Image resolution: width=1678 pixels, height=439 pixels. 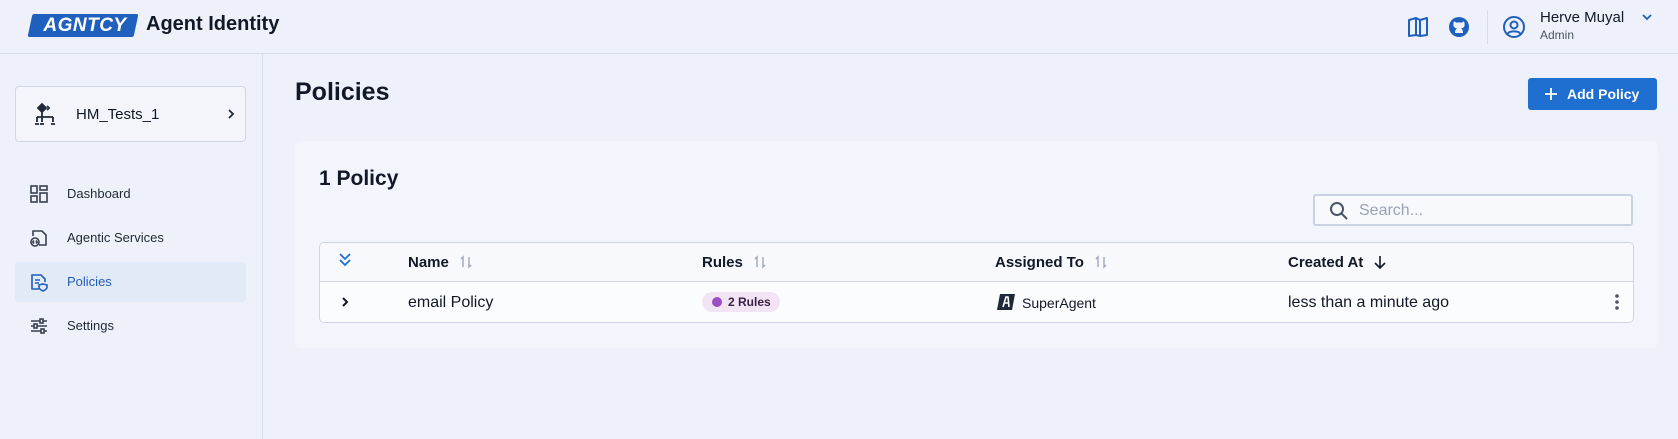 What do you see at coordinates (749, 302) in the screenshot?
I see `rules-count: 2 Rules` at bounding box center [749, 302].